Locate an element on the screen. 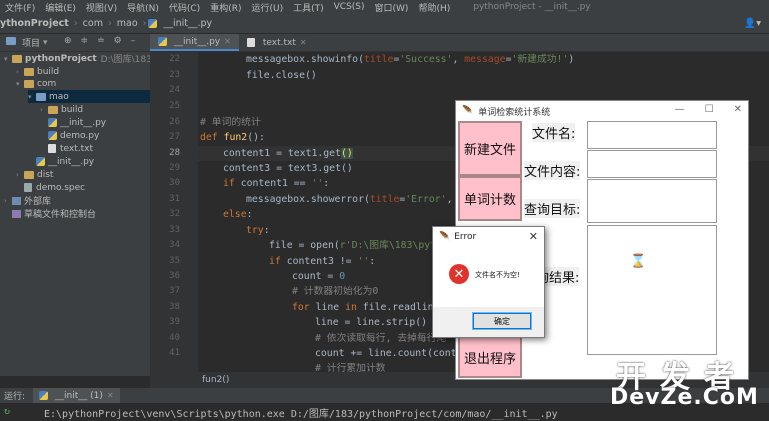  exit-button: 退出程序 is located at coordinates (490, 357).